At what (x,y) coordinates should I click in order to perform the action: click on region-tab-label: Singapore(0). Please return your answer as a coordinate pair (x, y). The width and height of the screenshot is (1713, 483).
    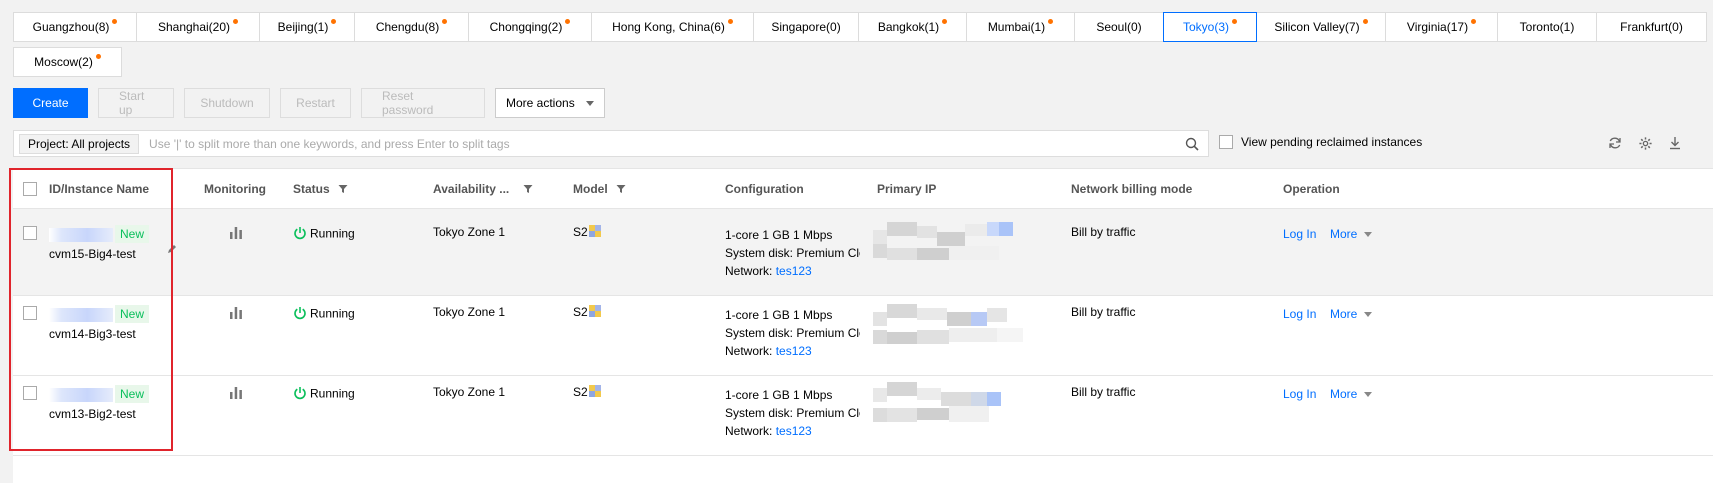
    Looking at the image, I should click on (806, 27).